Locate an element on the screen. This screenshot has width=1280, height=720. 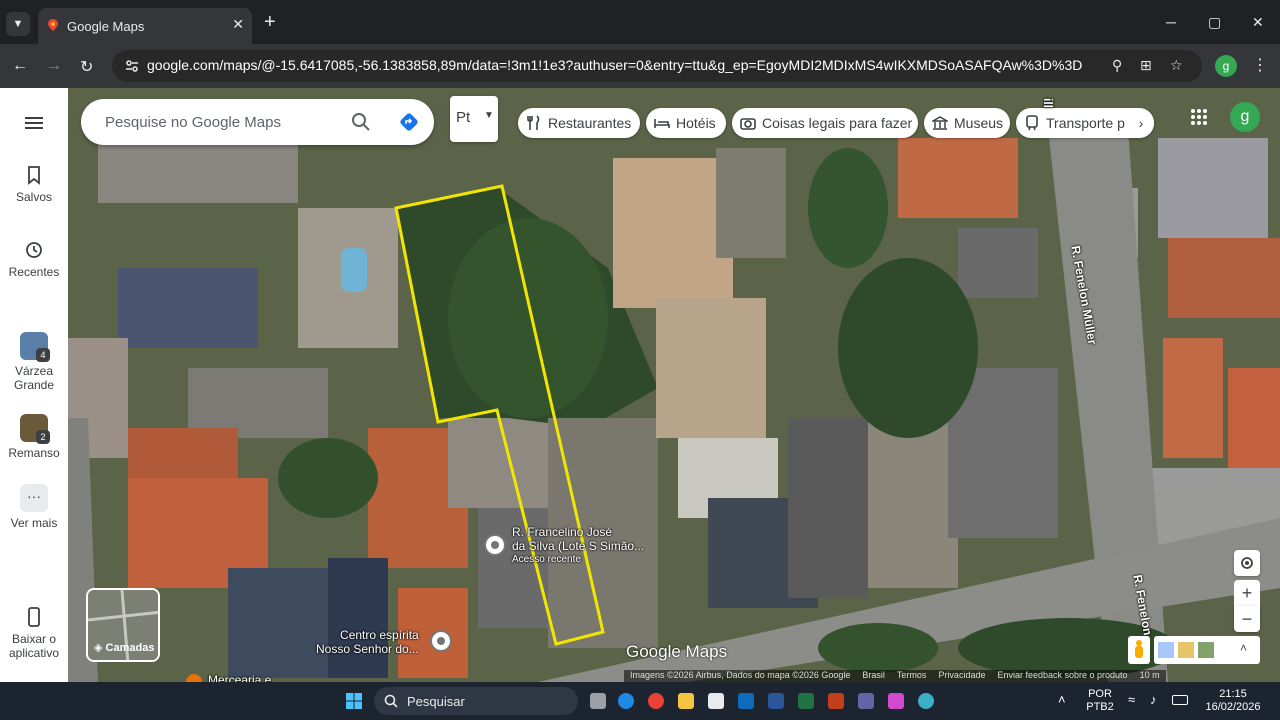
feedback-link: Enviar feedback sobre o produto is located at coordinates (1062, 676).